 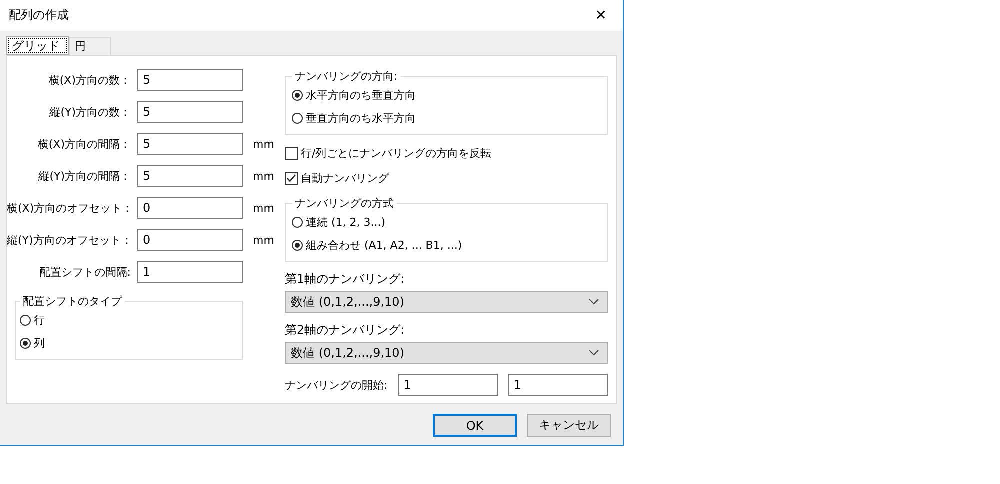 What do you see at coordinates (85, 272) in the screenshot?
I see `field-label: 配置シフトの間隔:` at bounding box center [85, 272].